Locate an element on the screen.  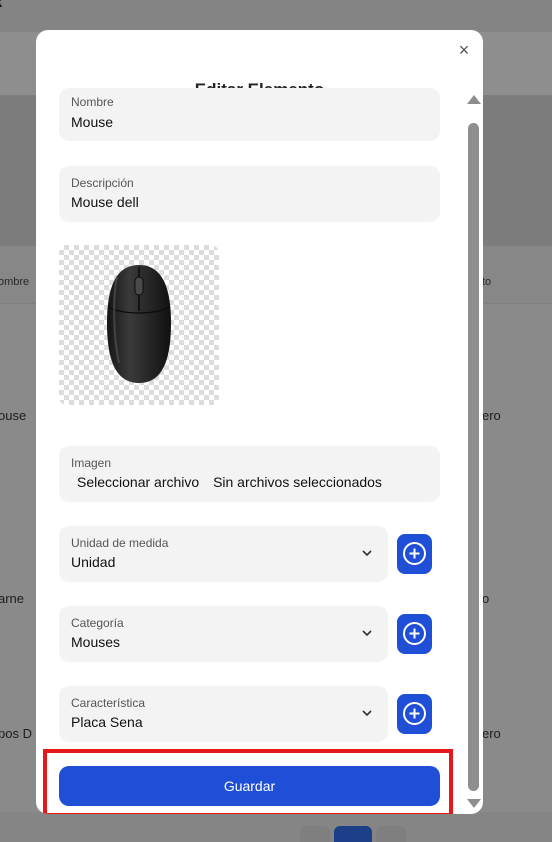
background-row-cell: pos D is located at coordinates (16, 733).